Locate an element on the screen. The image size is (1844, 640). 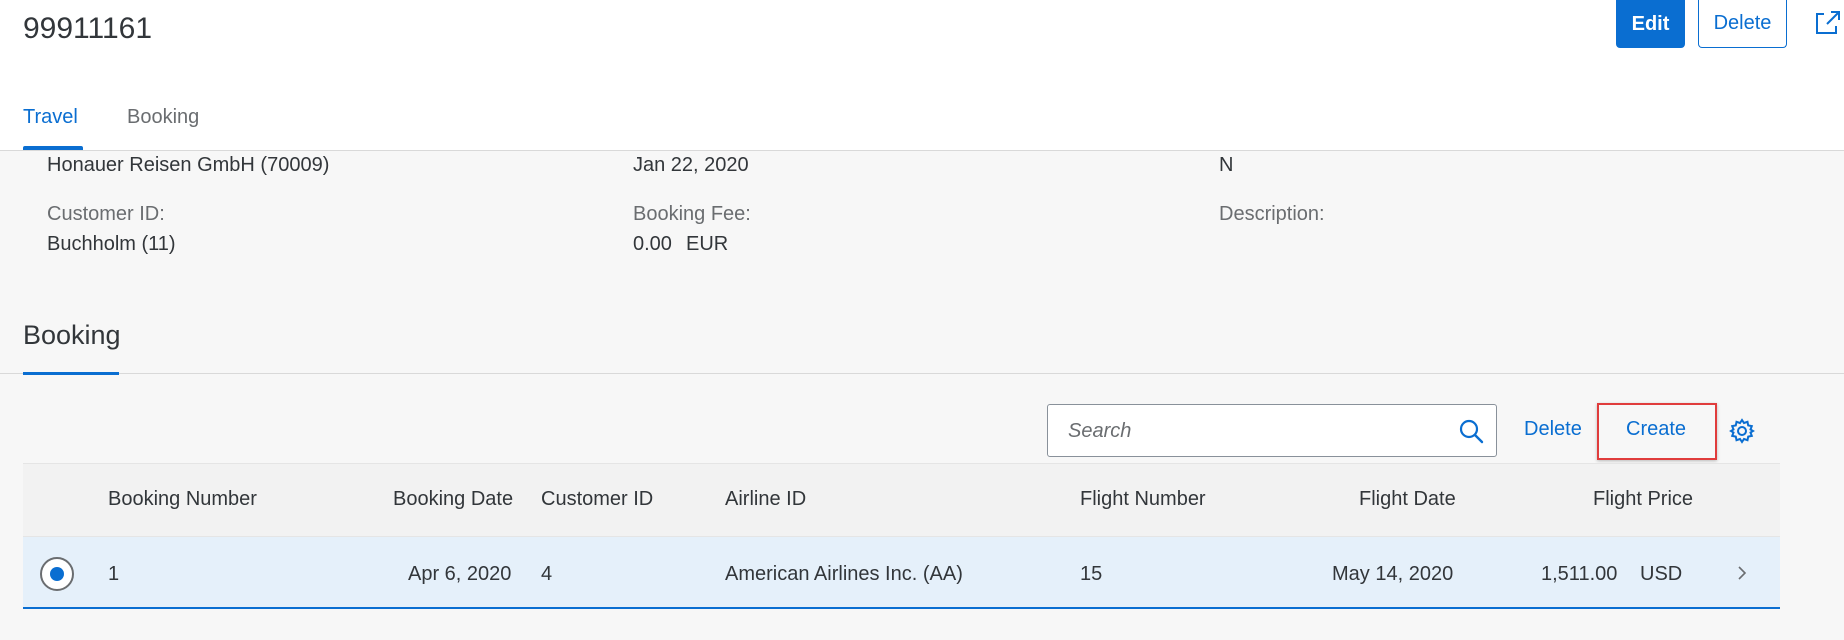
search-icon is located at coordinates (1471, 431).